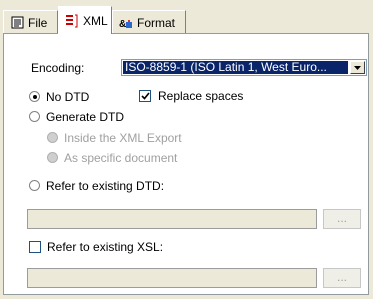 This screenshot has width=373, height=299. What do you see at coordinates (34, 116) in the screenshot?
I see `generate-dtd-radio` at bounding box center [34, 116].